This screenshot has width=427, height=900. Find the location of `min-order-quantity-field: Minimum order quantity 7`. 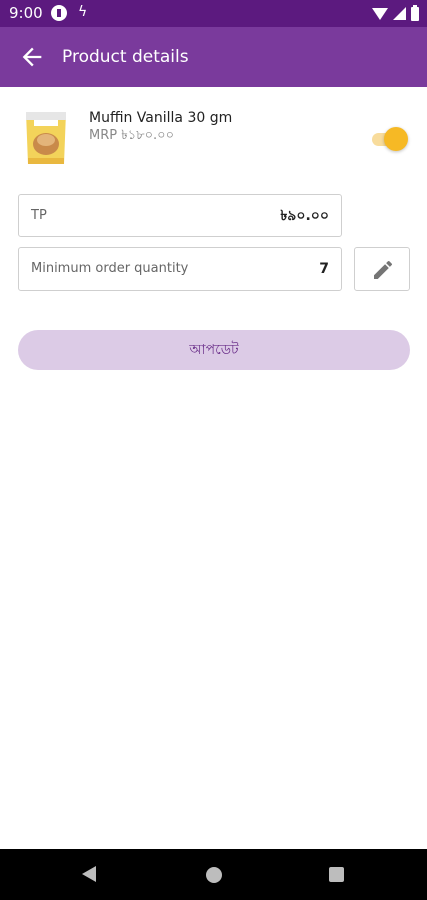

min-order-quantity-field: Minimum order quantity 7 is located at coordinates (180, 269).